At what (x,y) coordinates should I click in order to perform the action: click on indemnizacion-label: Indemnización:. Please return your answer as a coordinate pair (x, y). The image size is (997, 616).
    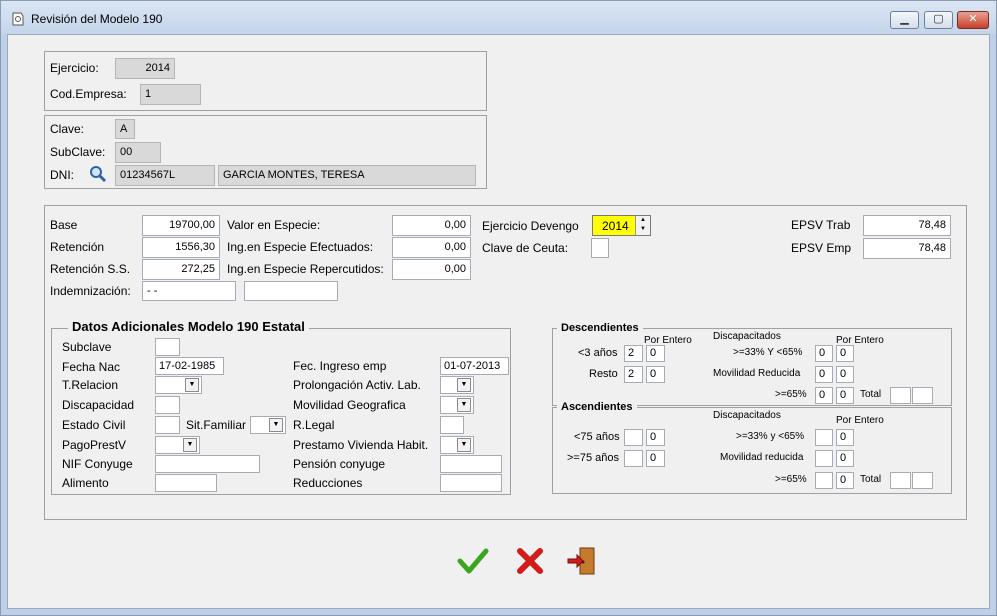
    Looking at the image, I should click on (90, 291).